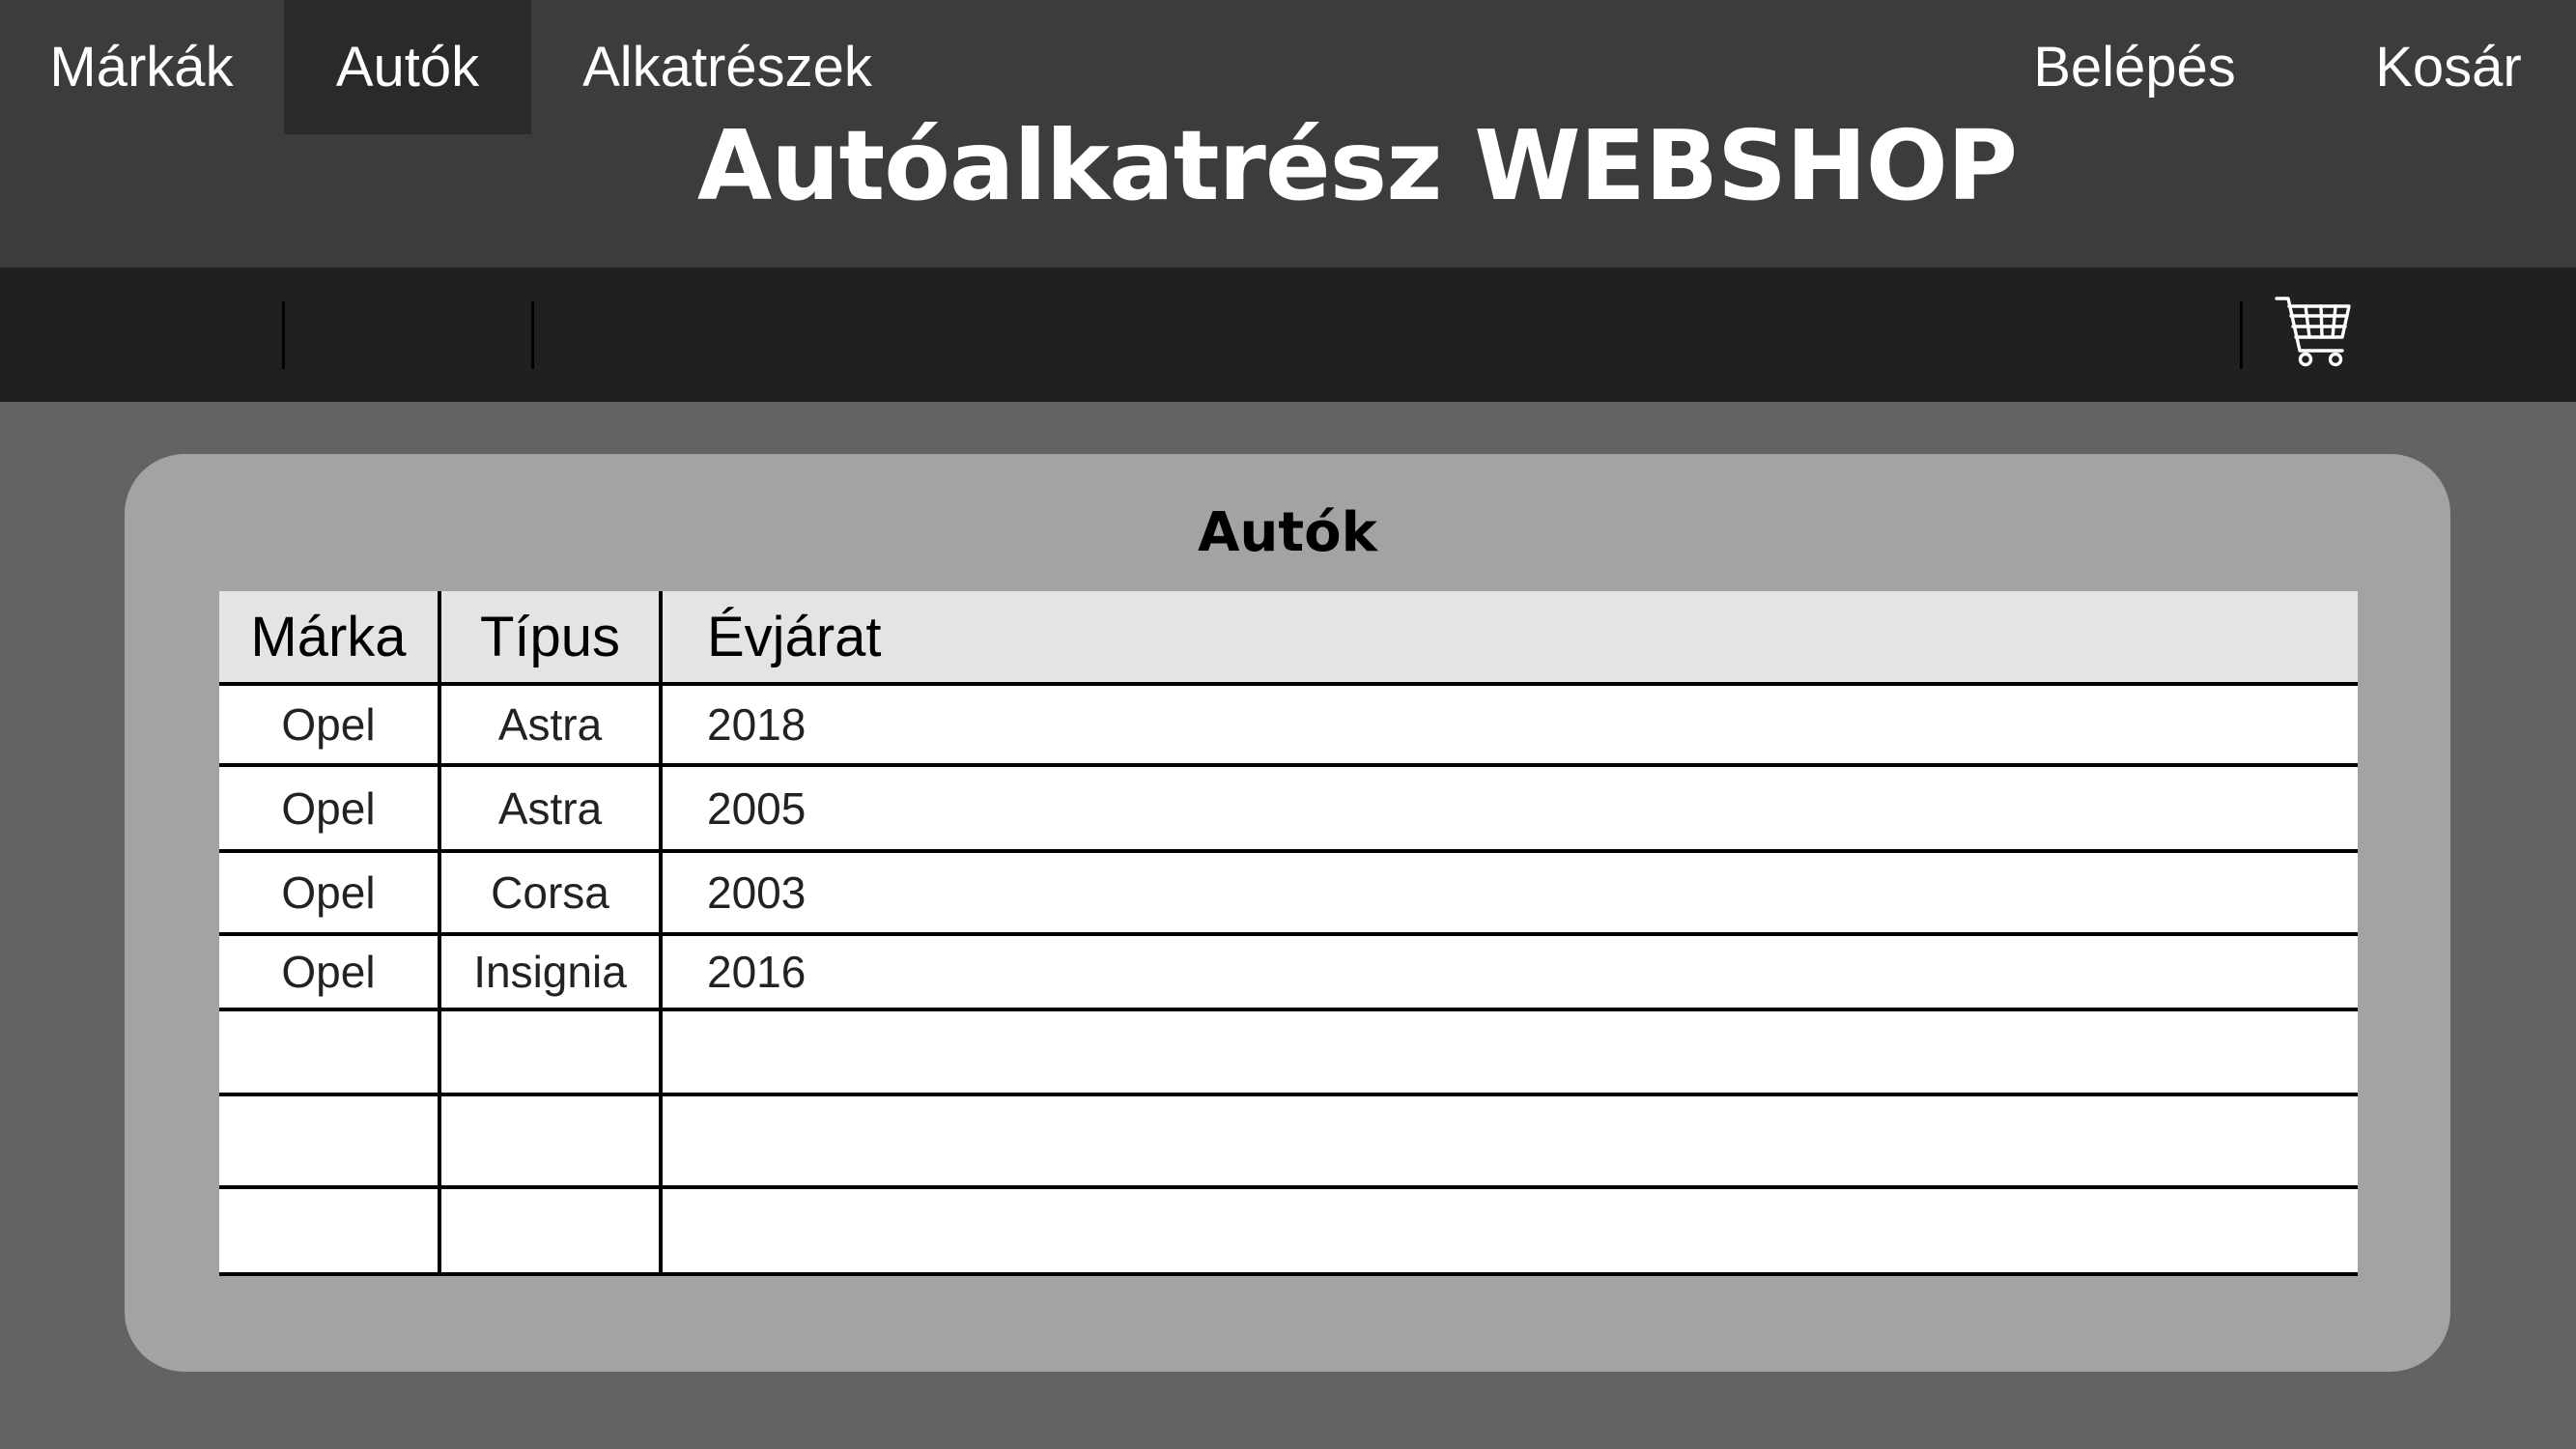 This screenshot has height=1449, width=2576. What do you see at coordinates (1508, 725) in the screenshot?
I see `cell-year: 2018` at bounding box center [1508, 725].